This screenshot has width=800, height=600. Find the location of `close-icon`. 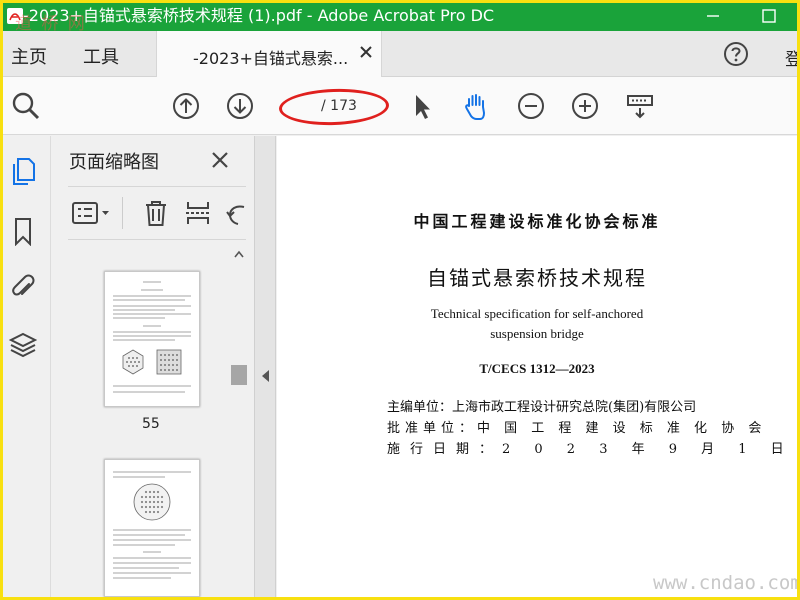

close-icon is located at coordinates (366, 52).